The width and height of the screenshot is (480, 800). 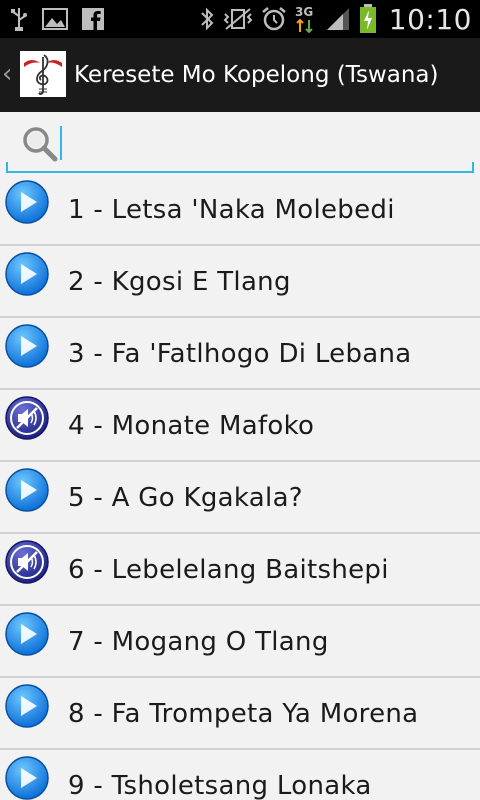 What do you see at coordinates (10, 74) in the screenshot?
I see `chevron-left-icon: ‹` at bounding box center [10, 74].